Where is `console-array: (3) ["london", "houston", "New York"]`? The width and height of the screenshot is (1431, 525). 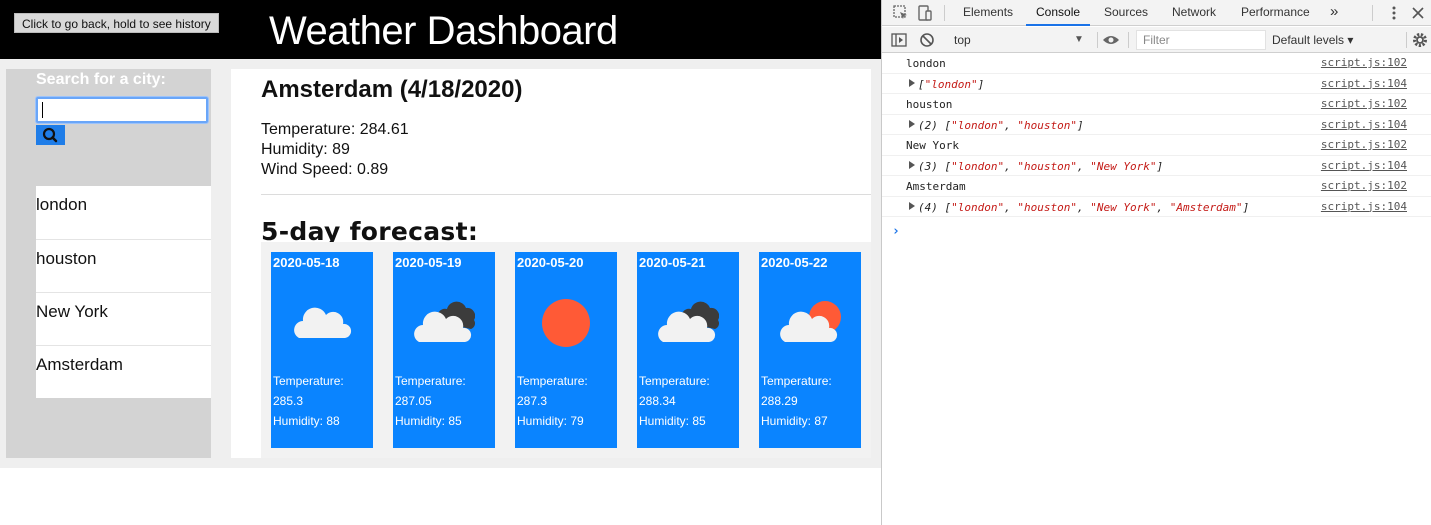 console-array: (3) ["london", "houston", "New York"] is located at coordinates (1040, 166).